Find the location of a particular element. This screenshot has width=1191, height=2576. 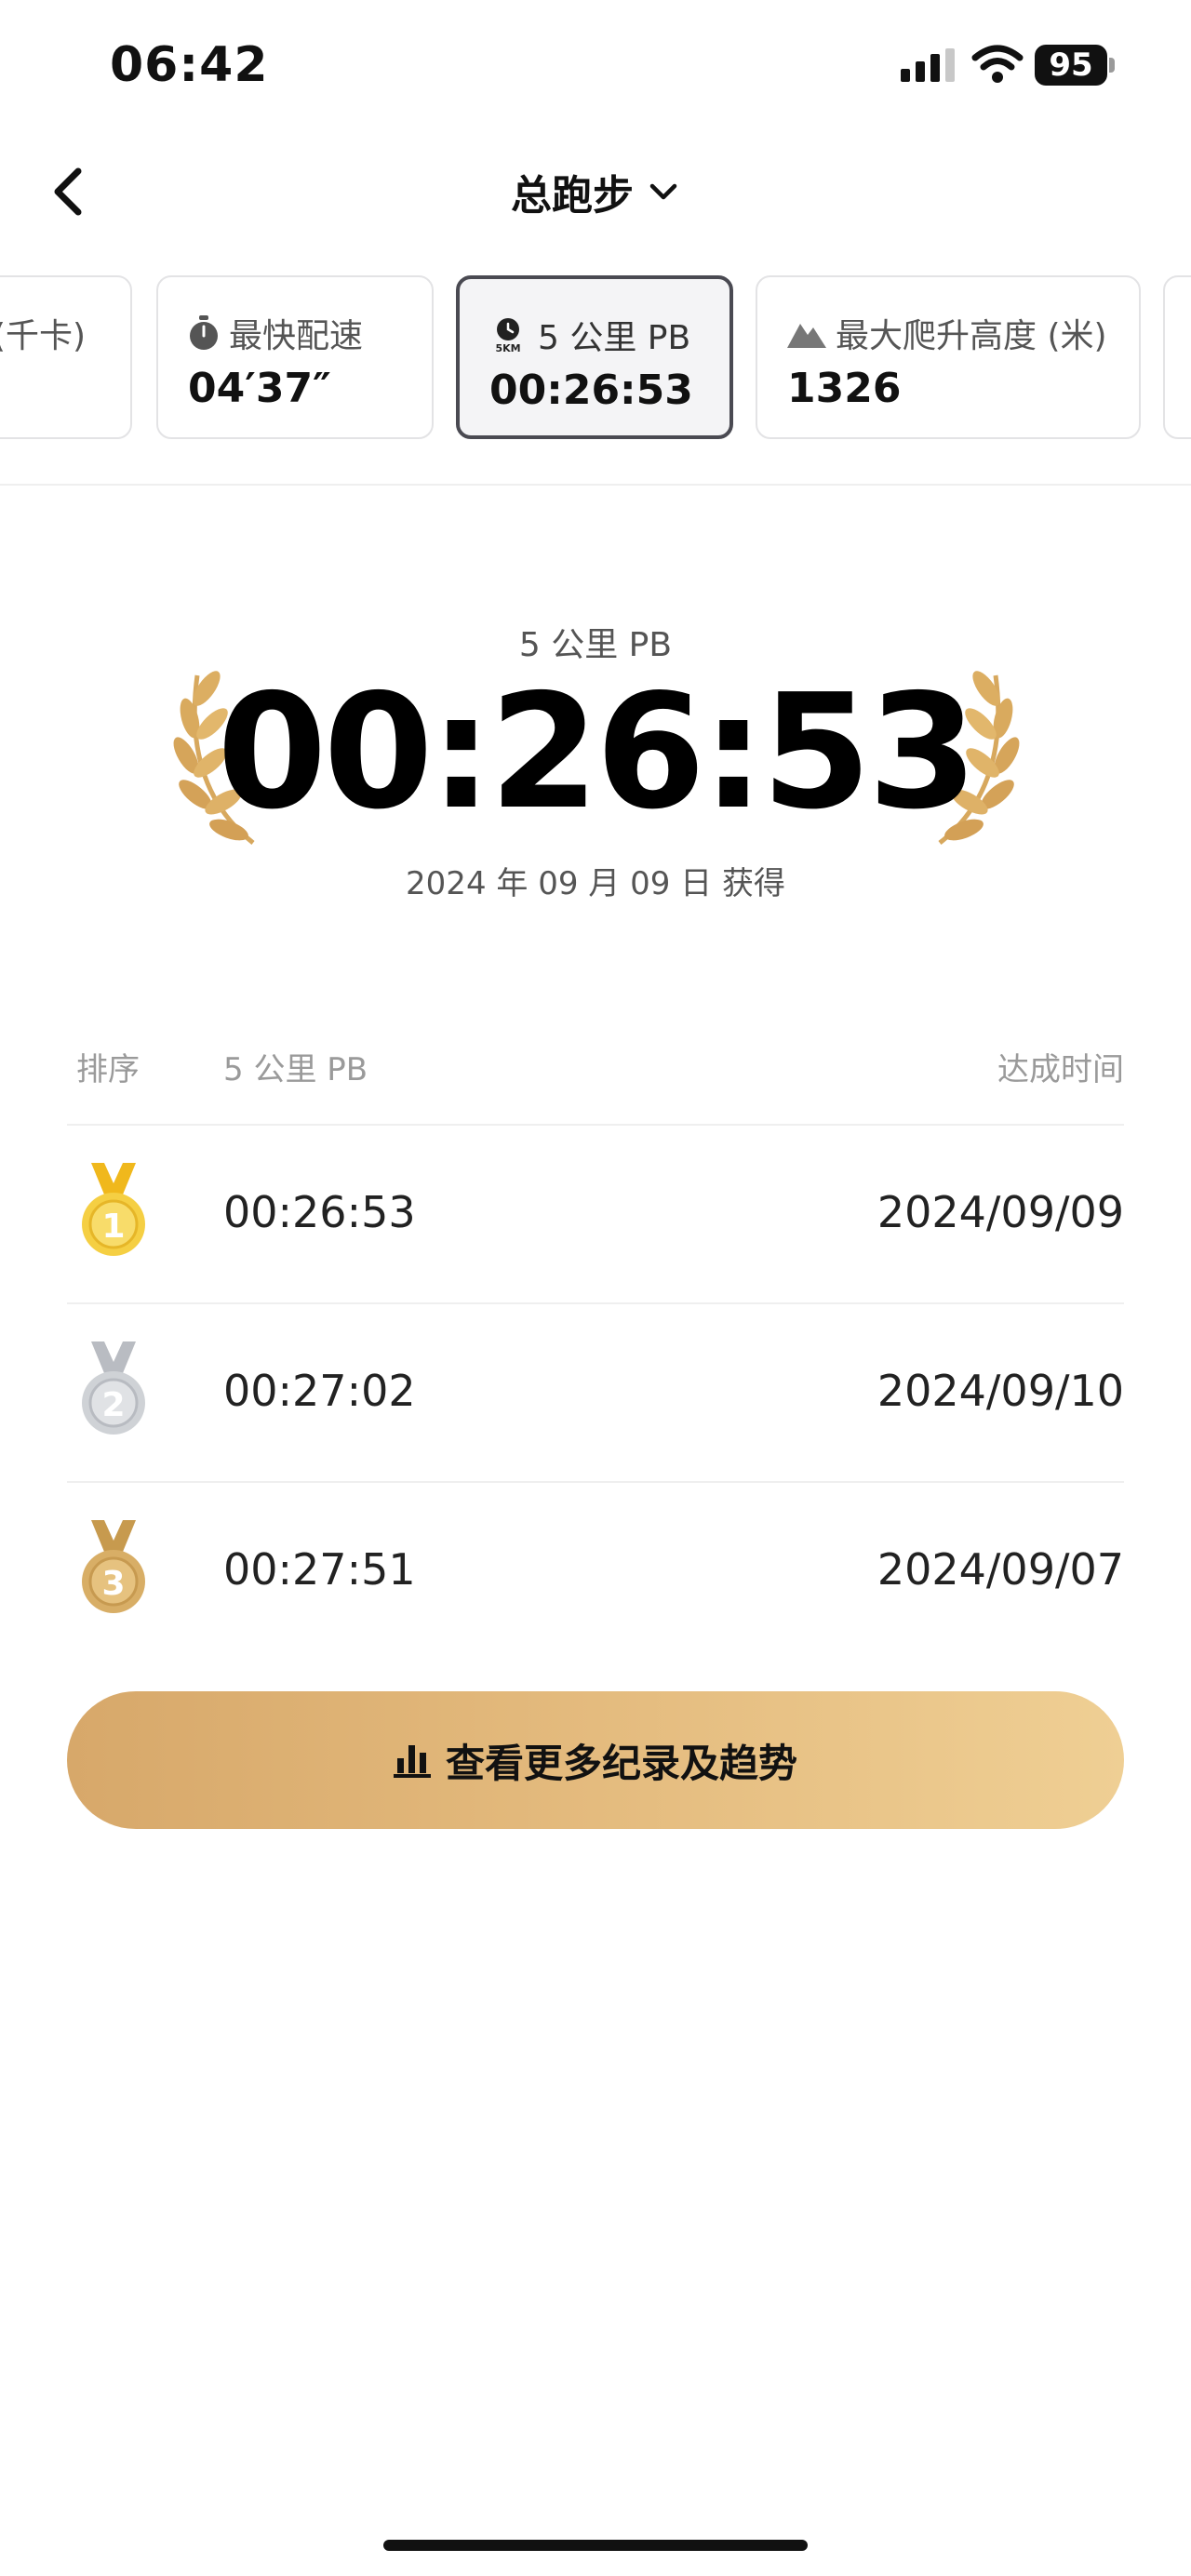

bar-chart-icon is located at coordinates (412, 1761).